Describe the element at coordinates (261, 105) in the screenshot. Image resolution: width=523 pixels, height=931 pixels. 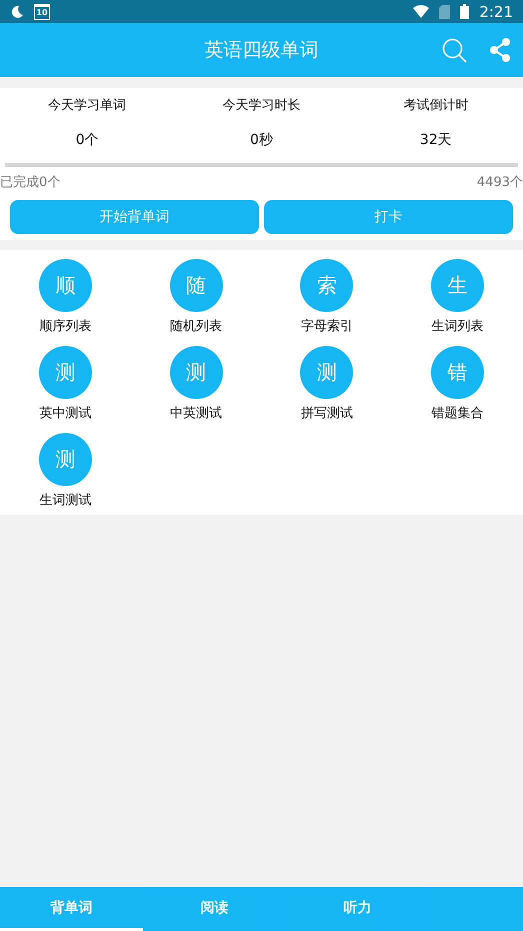
I see `stat-label: 今天学习时长` at that location.